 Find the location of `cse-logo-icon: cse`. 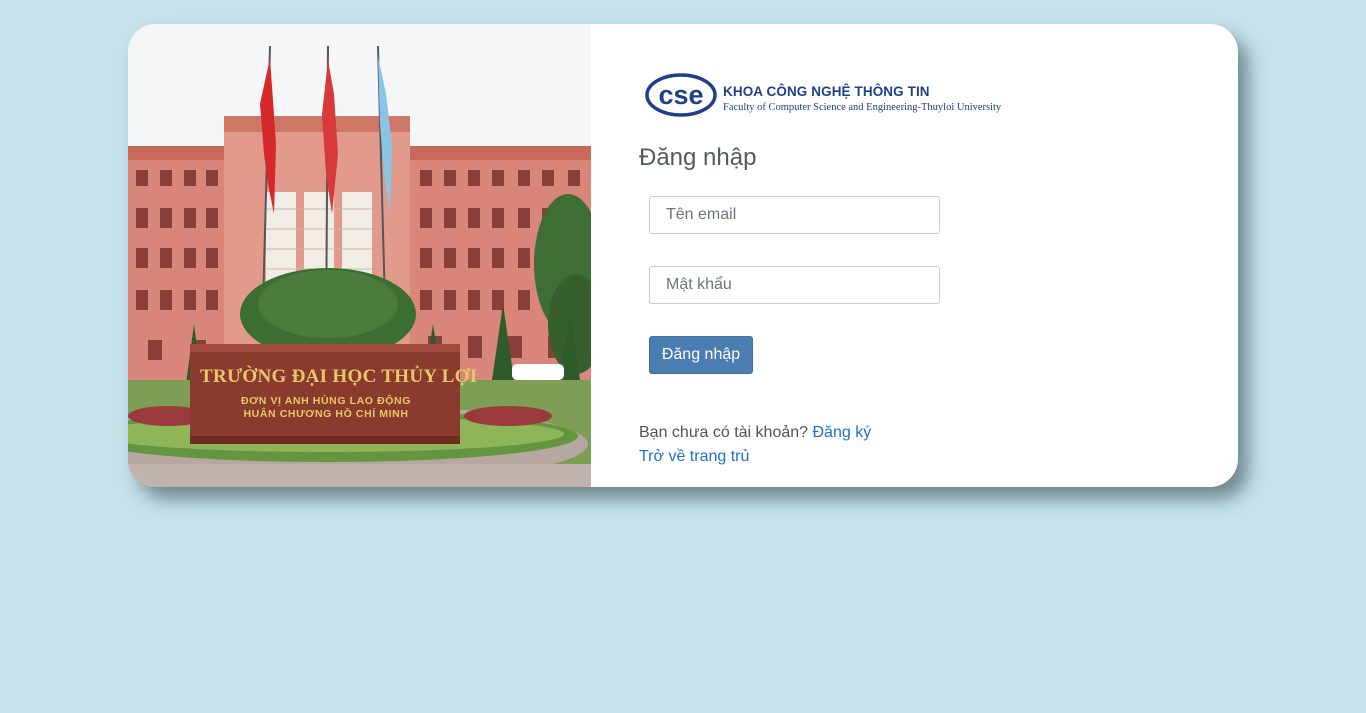

cse-logo-icon: cse is located at coordinates (681, 95).